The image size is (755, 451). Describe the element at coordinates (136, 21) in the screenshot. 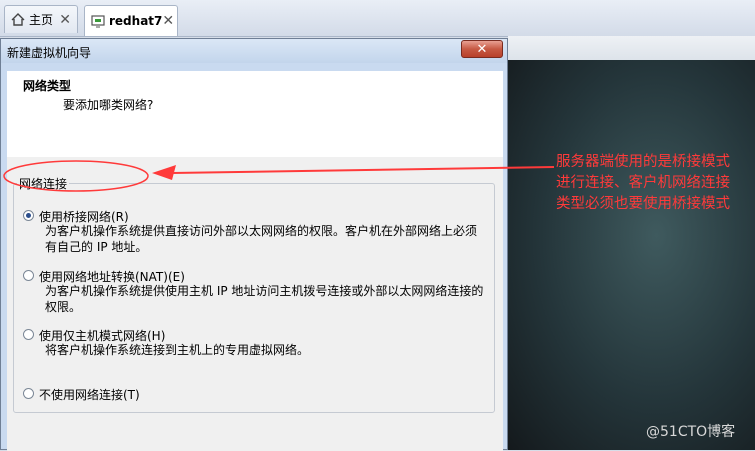

I see `tab-redhat7-label: redhat7` at that location.